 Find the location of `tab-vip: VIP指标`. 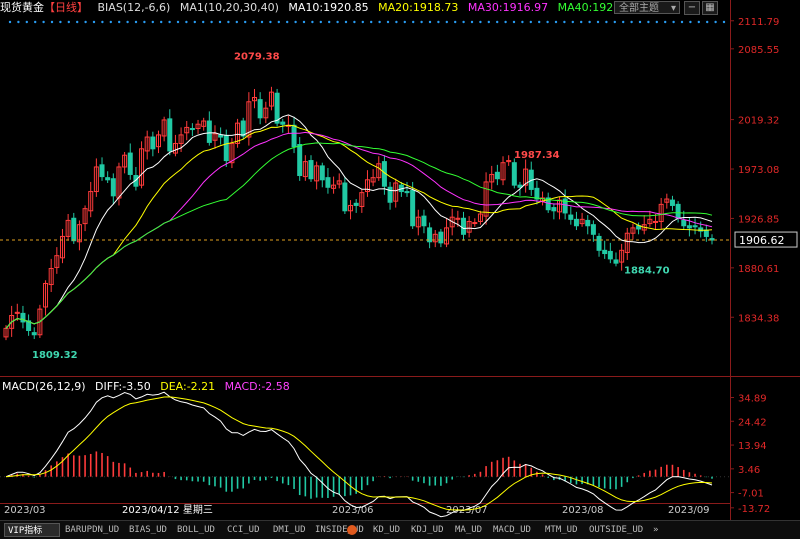

tab-vip: VIP指标 is located at coordinates (32, 530).